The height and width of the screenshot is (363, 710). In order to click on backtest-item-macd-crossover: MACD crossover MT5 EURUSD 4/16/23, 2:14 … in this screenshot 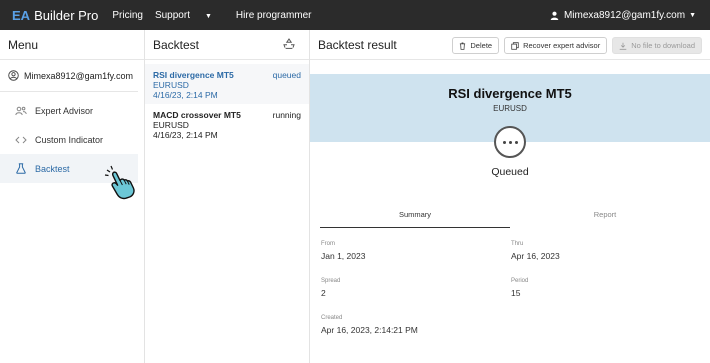, I will do `click(227, 124)`.